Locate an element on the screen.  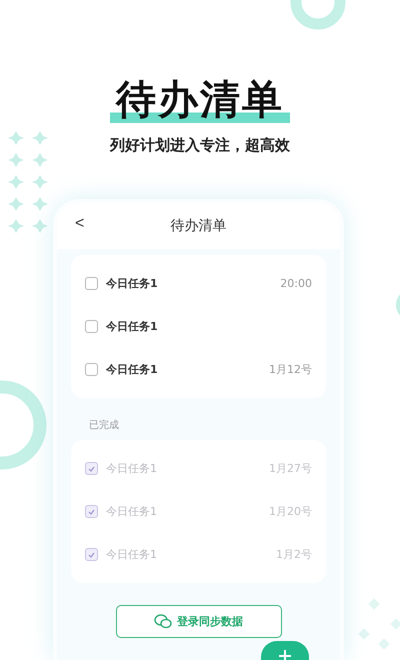
task-due: 20:00 is located at coordinates (296, 283).